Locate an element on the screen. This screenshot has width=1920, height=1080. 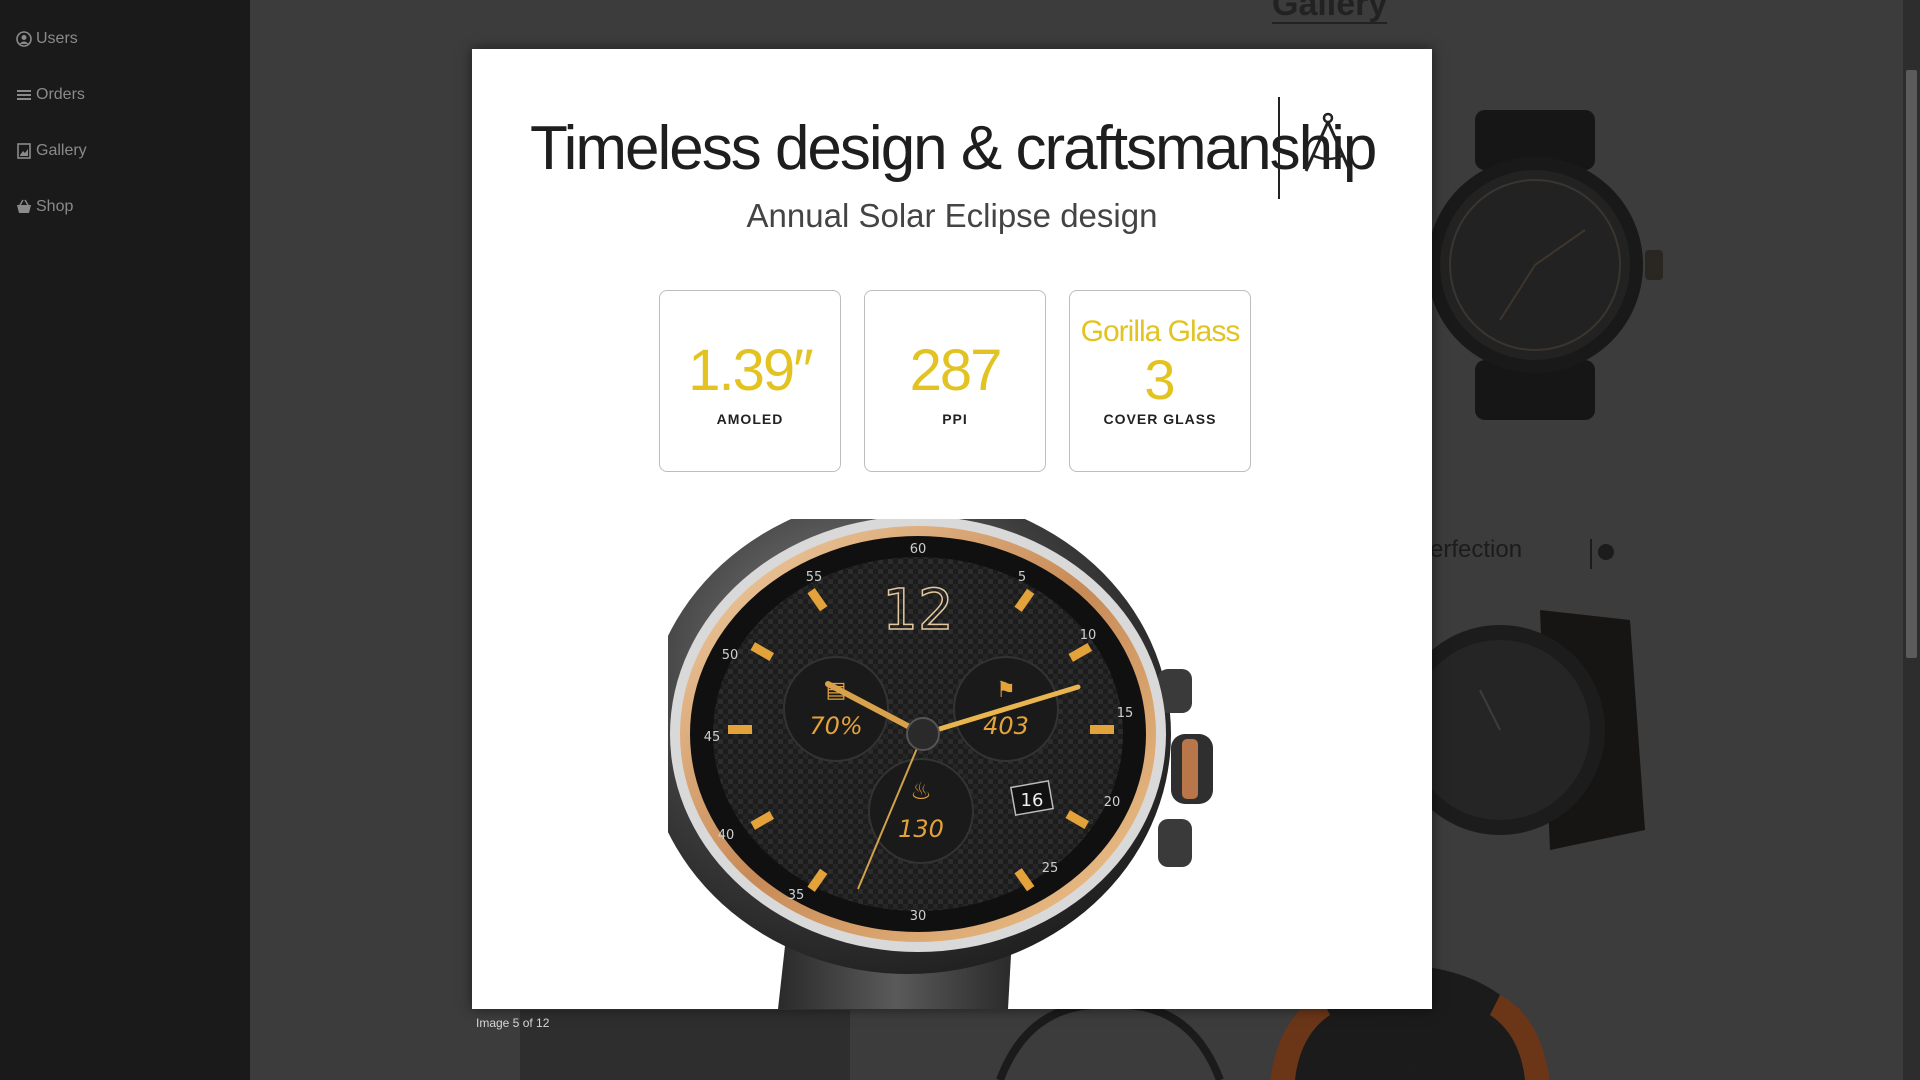
scrollbar-thumb is located at coordinates (1911, 364).